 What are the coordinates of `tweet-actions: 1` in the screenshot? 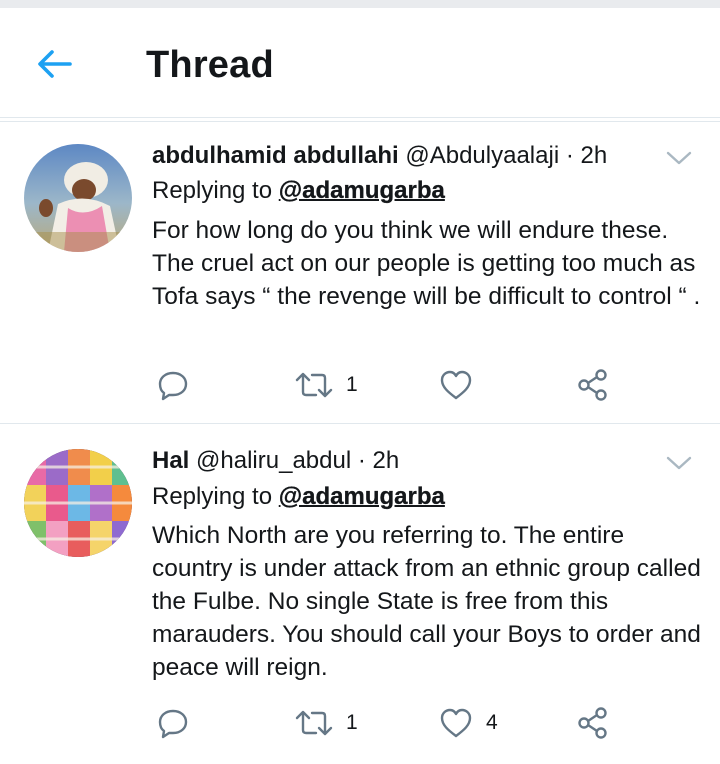 It's located at (392, 385).